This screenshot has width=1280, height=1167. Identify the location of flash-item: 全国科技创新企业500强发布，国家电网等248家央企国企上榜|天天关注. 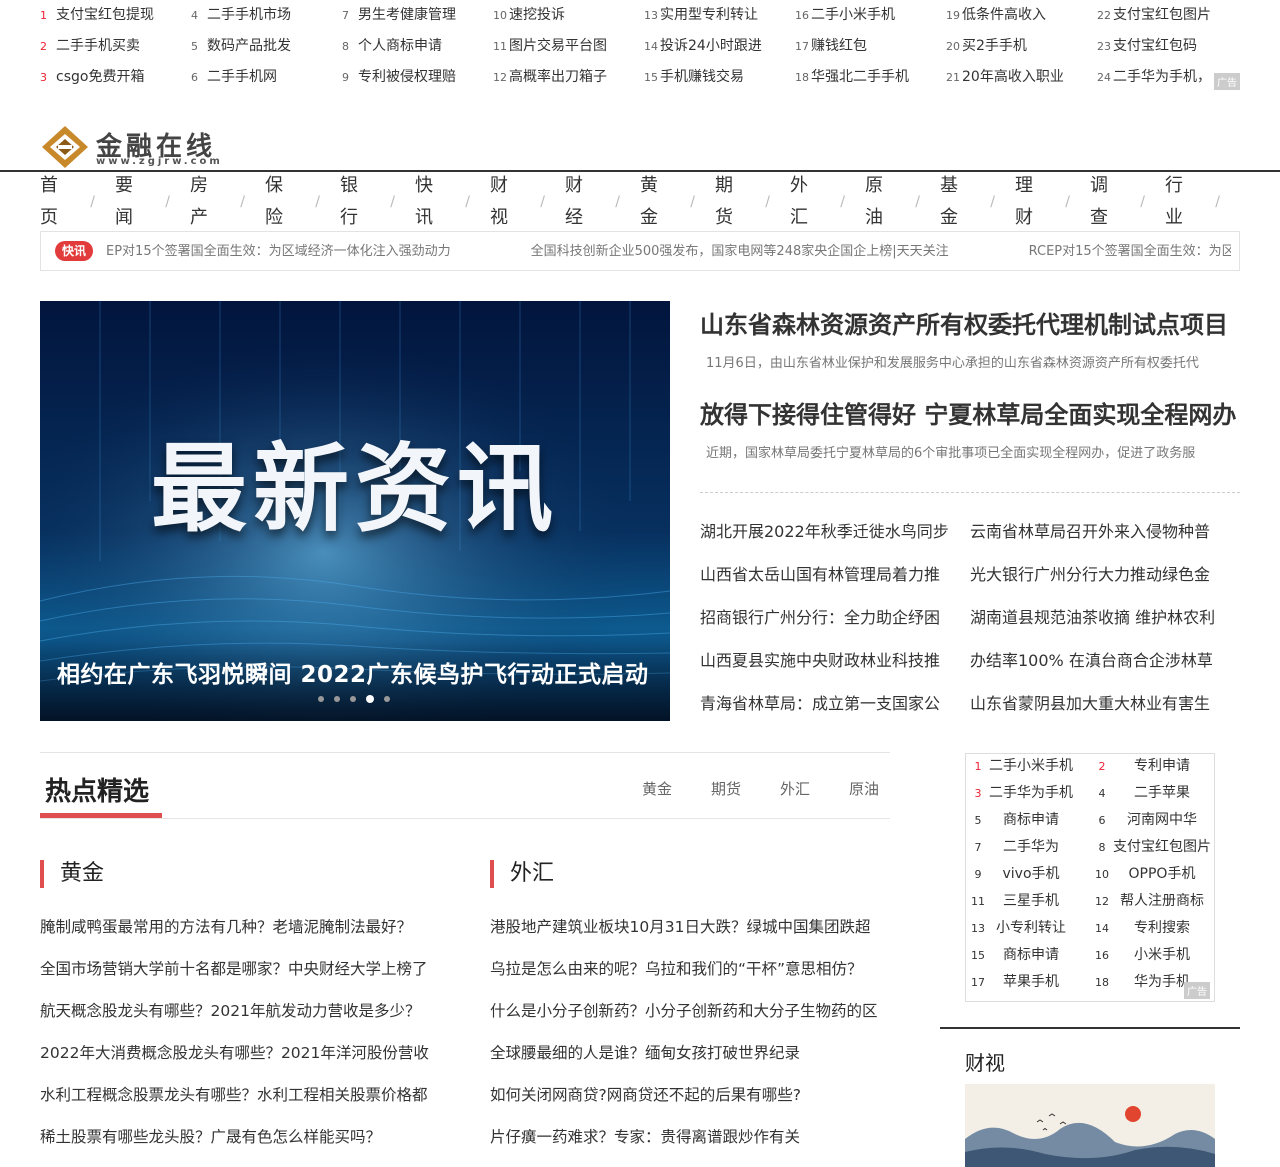
(740, 251).